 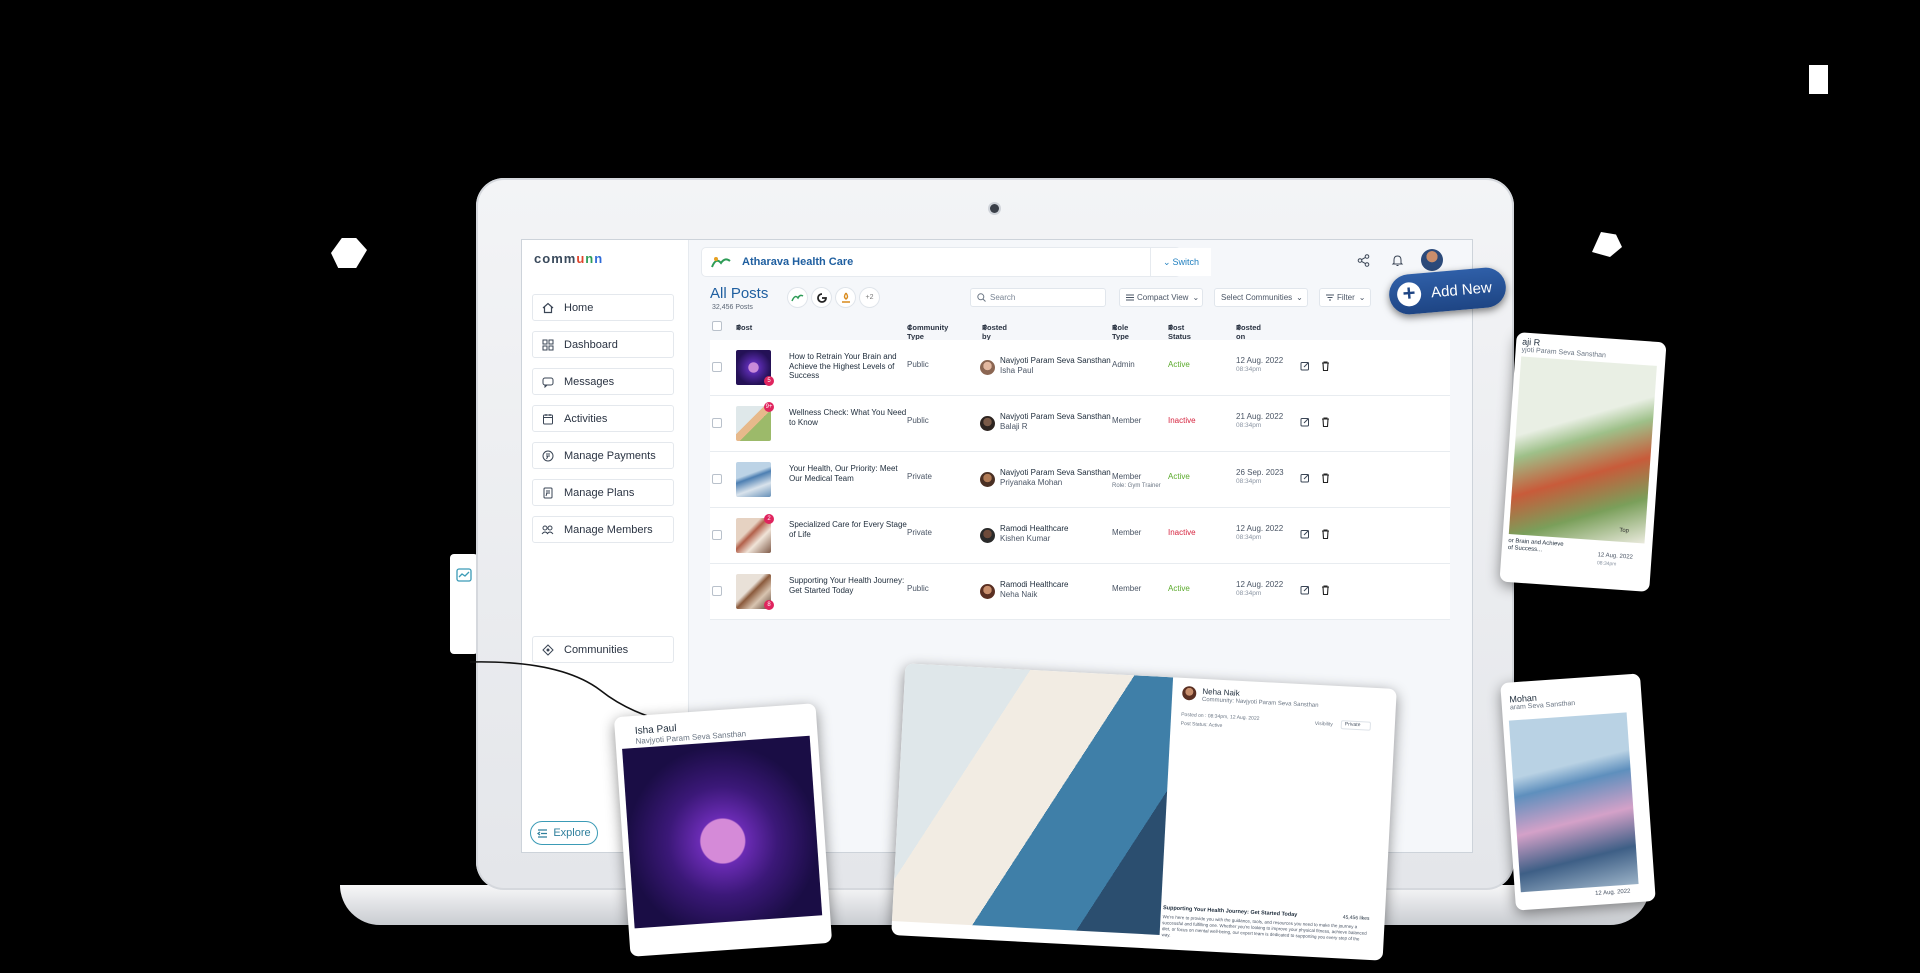 I want to click on add-new-label: Add New, so click(x=1461, y=289).